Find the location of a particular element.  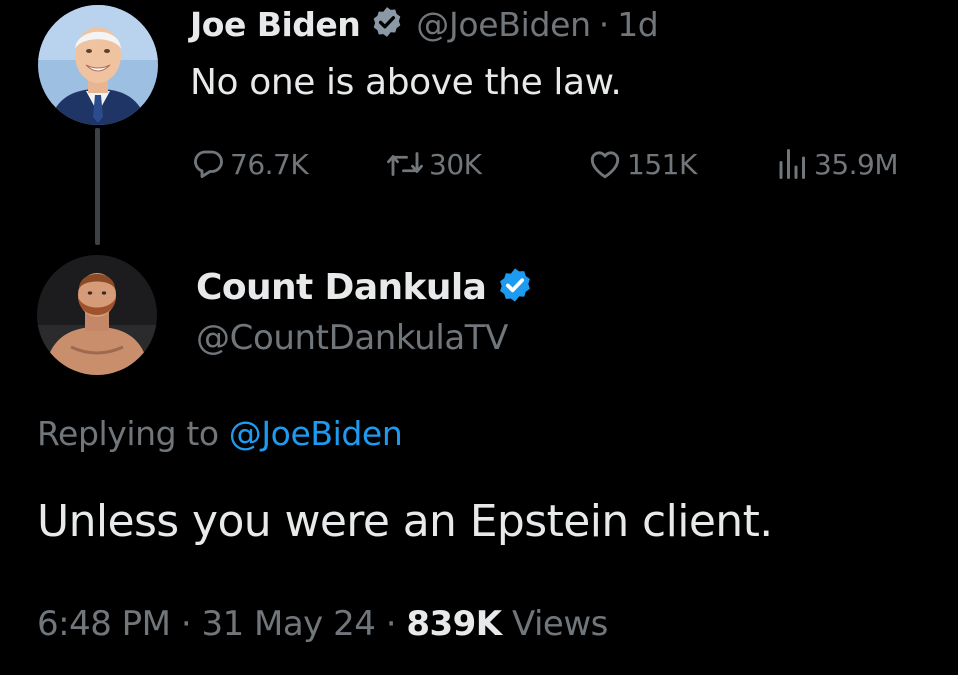

parent-tweet-text: No one is above the law. is located at coordinates (406, 82).